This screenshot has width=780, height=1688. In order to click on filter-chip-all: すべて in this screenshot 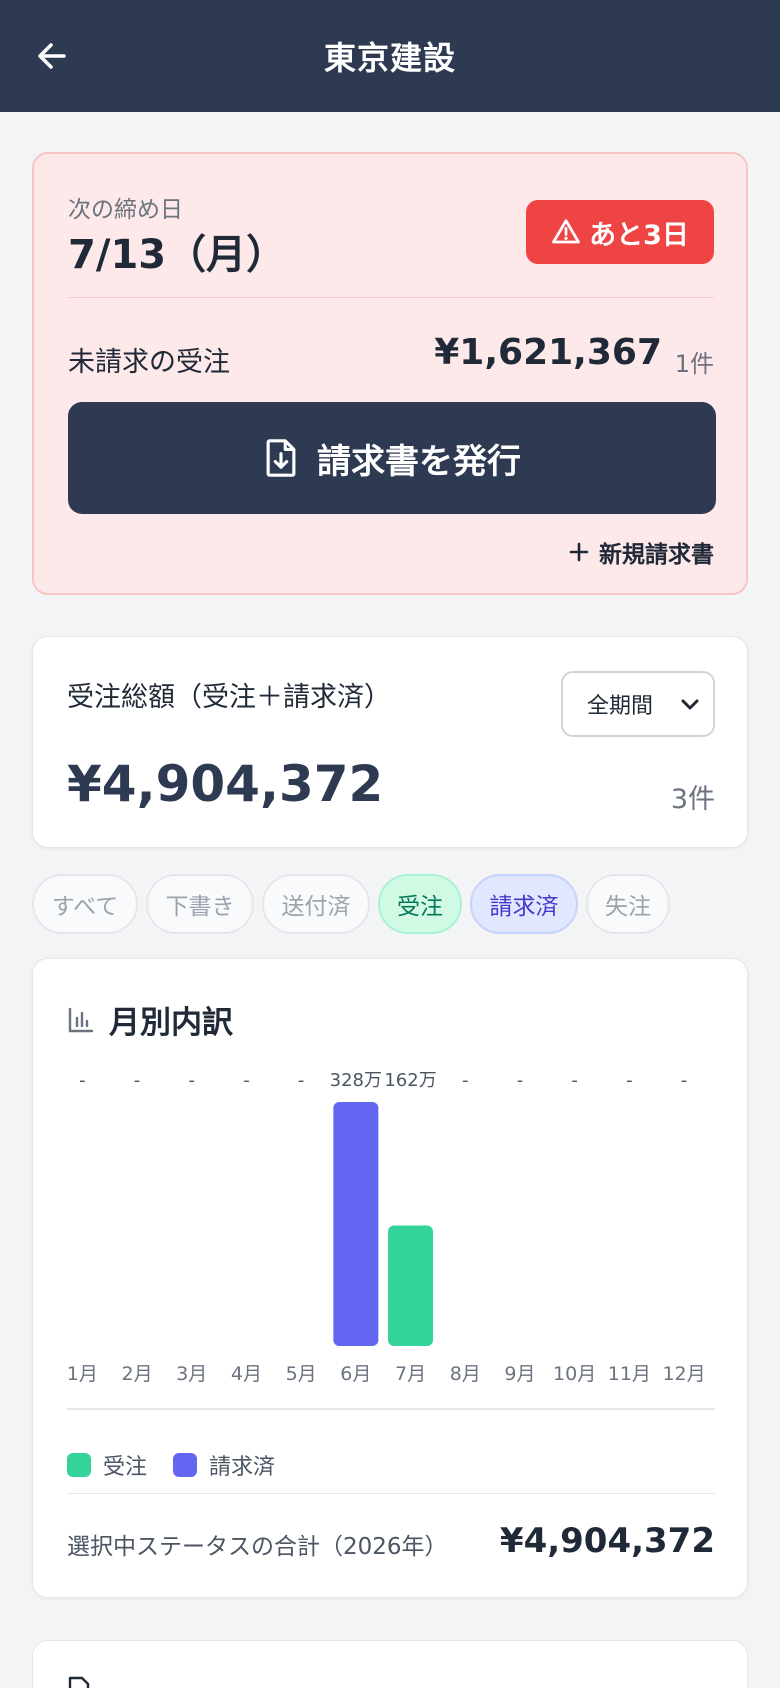, I will do `click(85, 904)`.